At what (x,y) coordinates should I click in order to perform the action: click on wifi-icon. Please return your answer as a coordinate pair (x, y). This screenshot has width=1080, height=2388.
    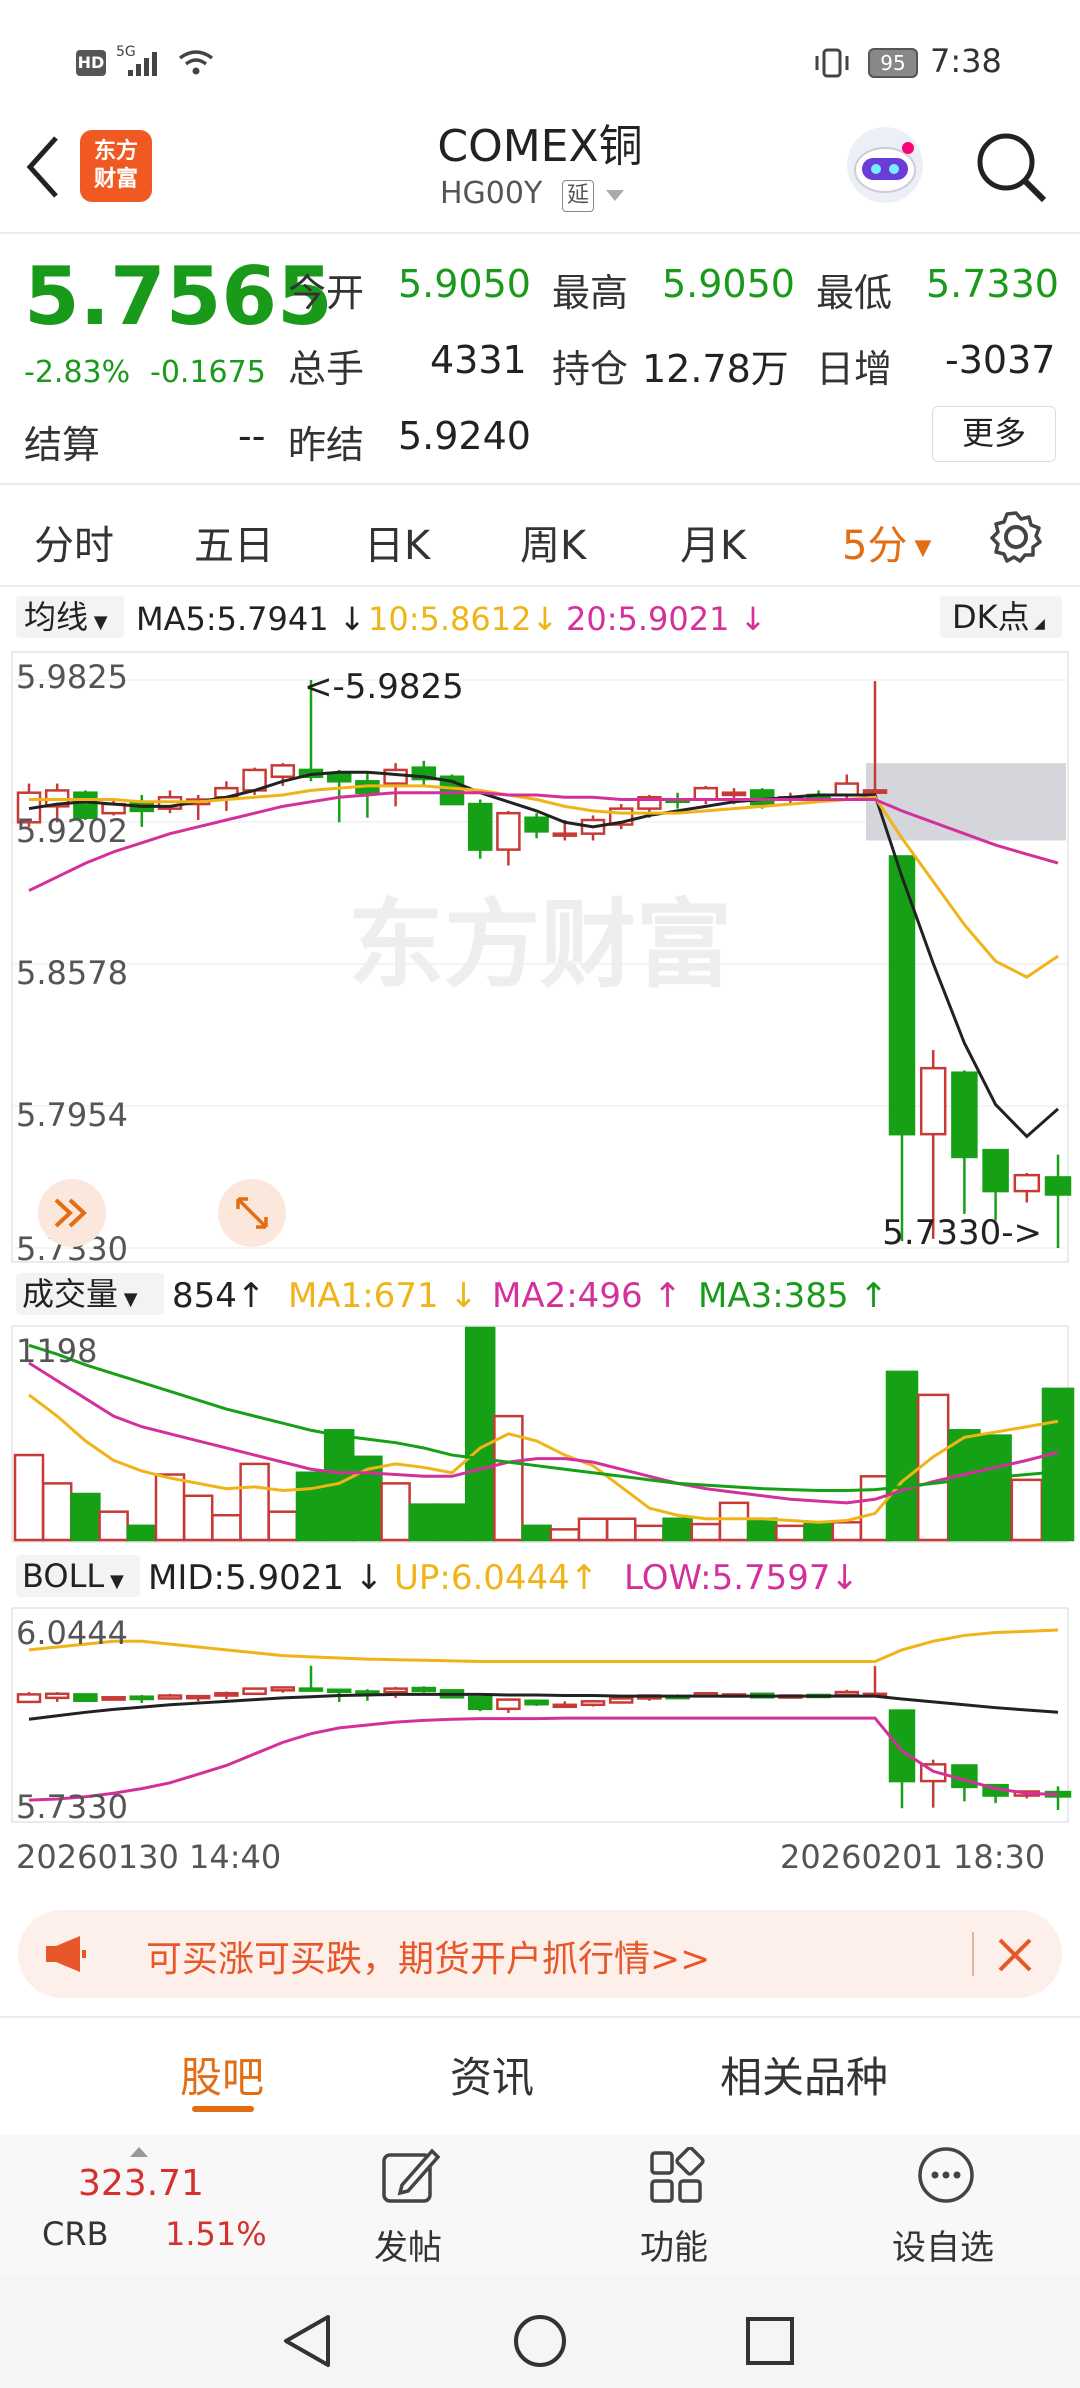
    Looking at the image, I should click on (196, 62).